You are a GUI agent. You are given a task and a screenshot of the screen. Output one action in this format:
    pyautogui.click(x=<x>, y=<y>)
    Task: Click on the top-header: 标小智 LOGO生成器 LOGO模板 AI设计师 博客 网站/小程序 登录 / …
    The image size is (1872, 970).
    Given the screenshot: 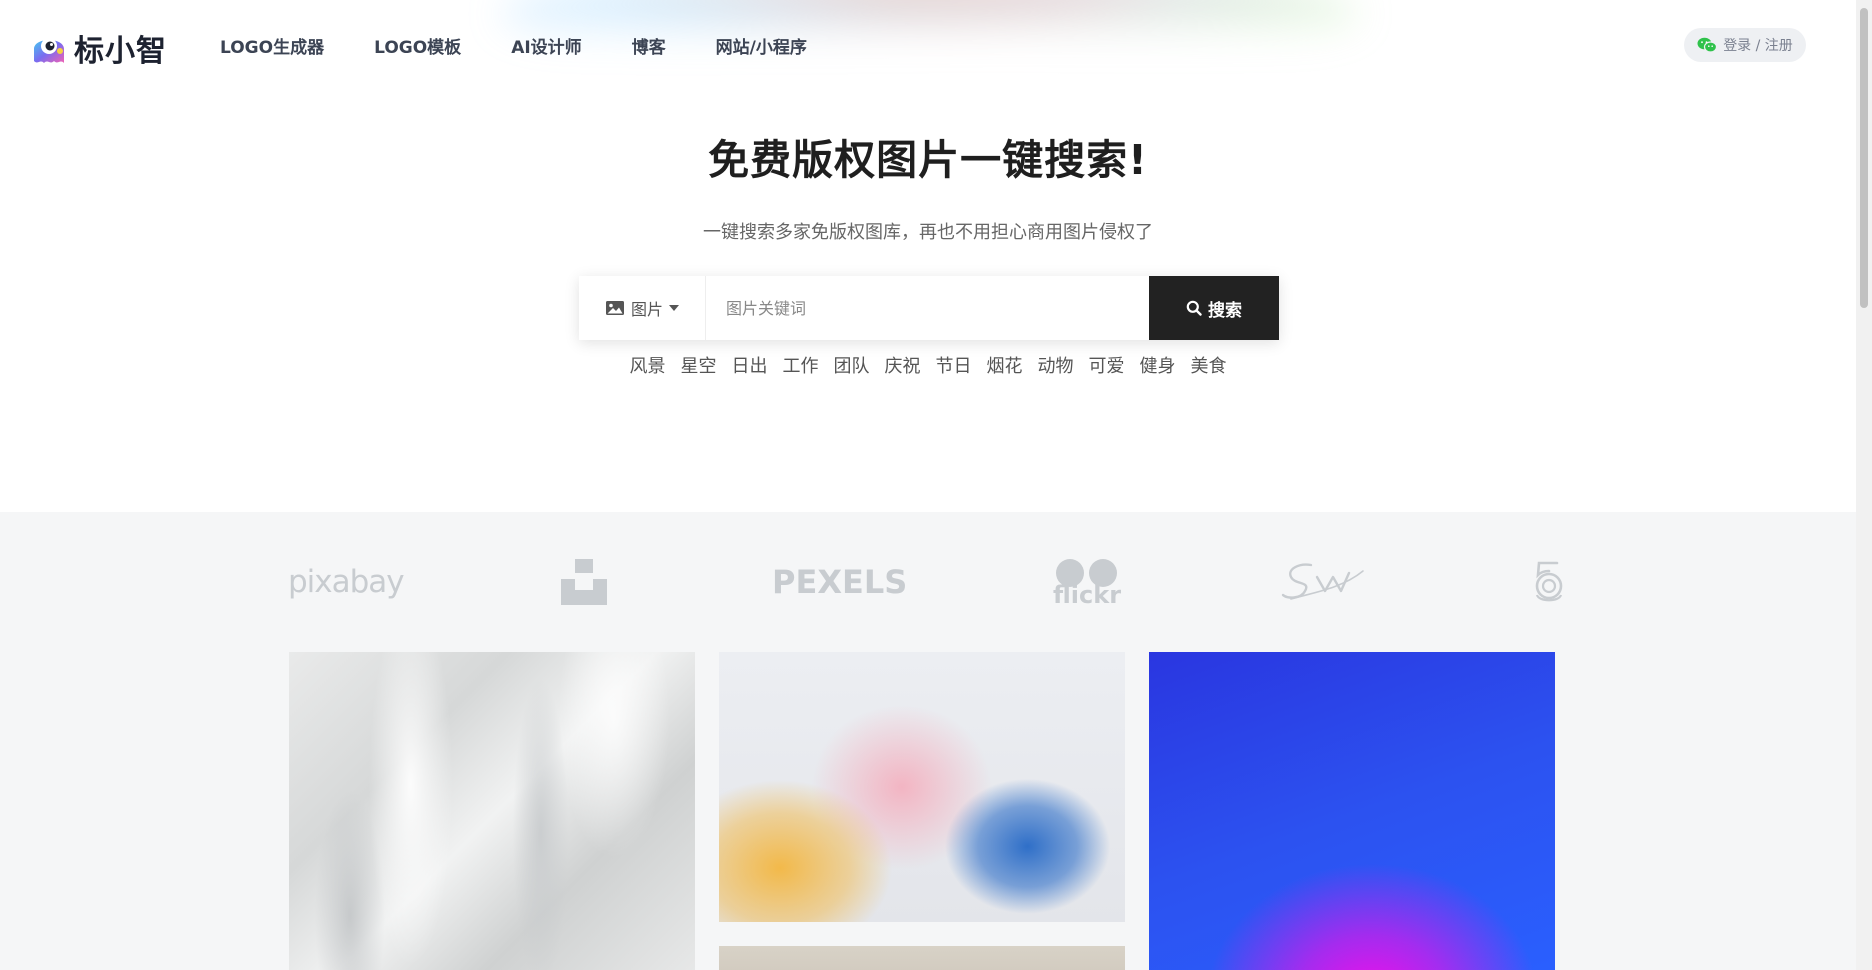 What is the action you would take?
    pyautogui.click(x=928, y=45)
    